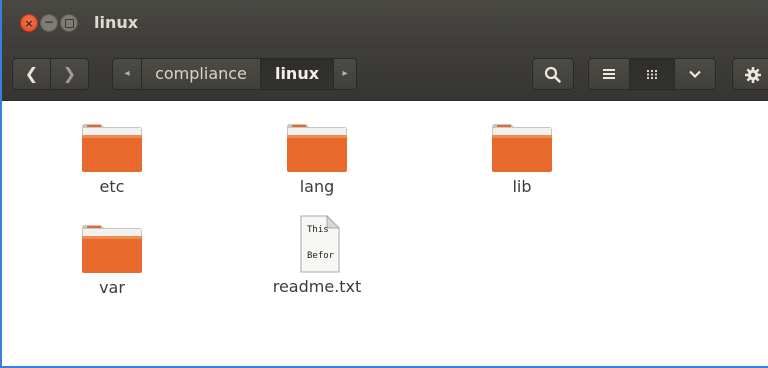  I want to click on back-icon: ❮, so click(31, 73).